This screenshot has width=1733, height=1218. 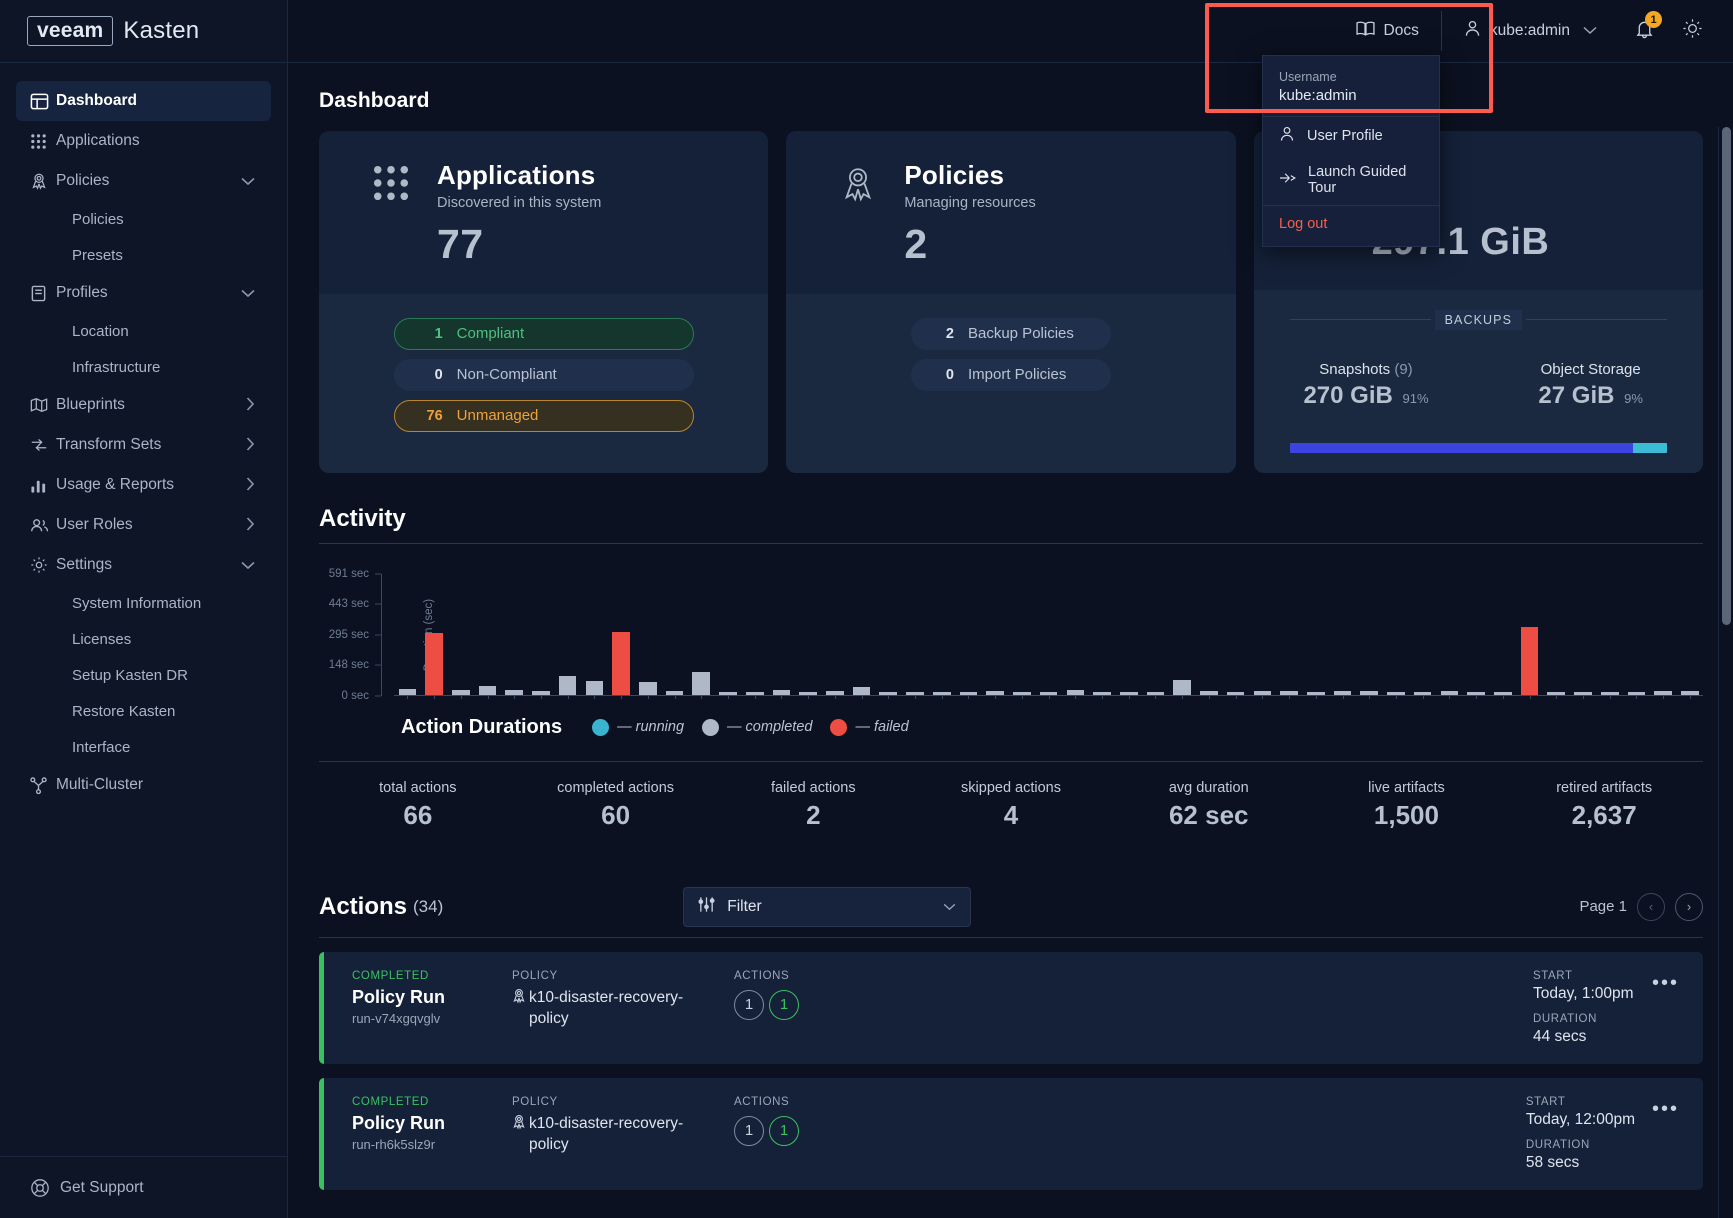 I want to click on brand-logo: veeam Kasten, so click(x=143, y=31).